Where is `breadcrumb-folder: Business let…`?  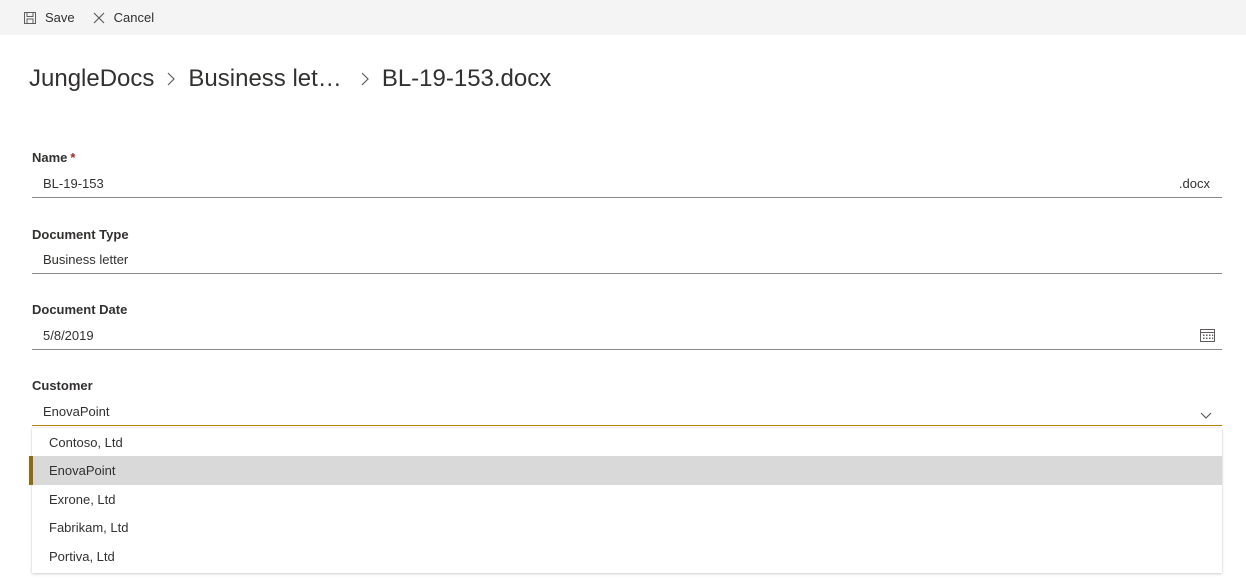 breadcrumb-folder: Business let… is located at coordinates (264, 79).